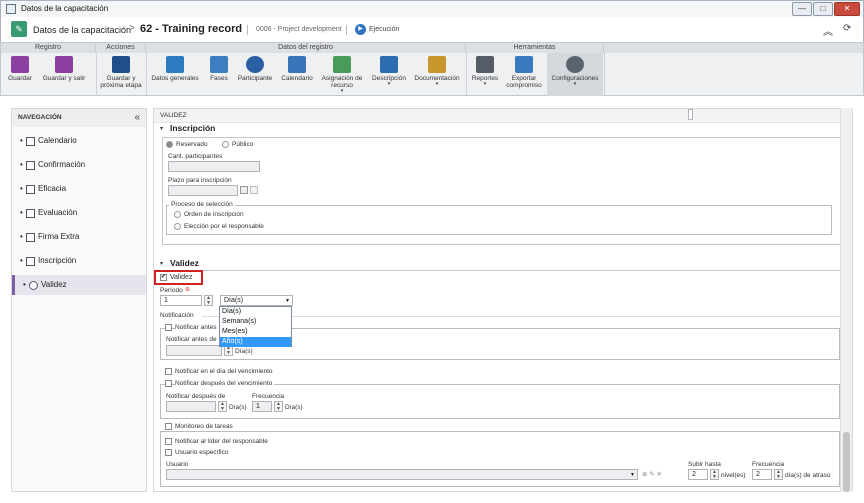  I want to click on notificar-antes-input, so click(194, 350).